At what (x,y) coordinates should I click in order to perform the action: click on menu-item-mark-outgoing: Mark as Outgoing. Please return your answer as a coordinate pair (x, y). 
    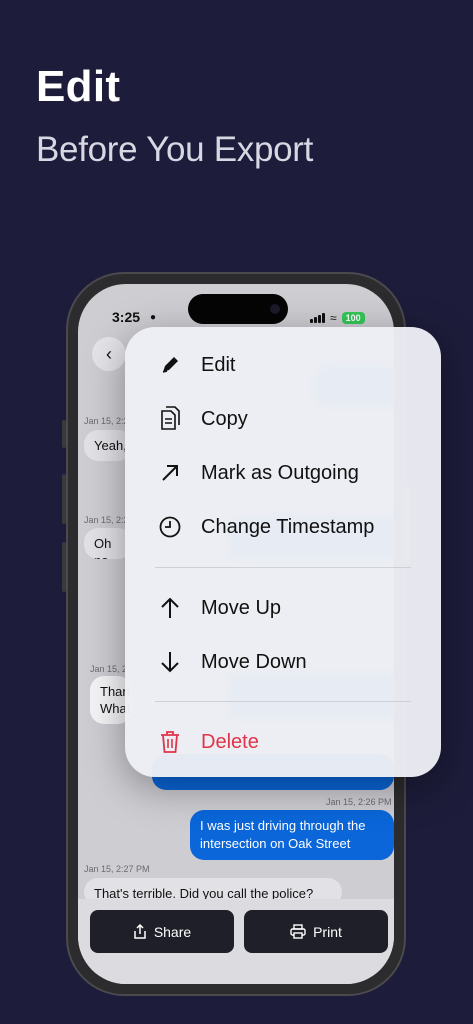
    Looking at the image, I should click on (283, 473).